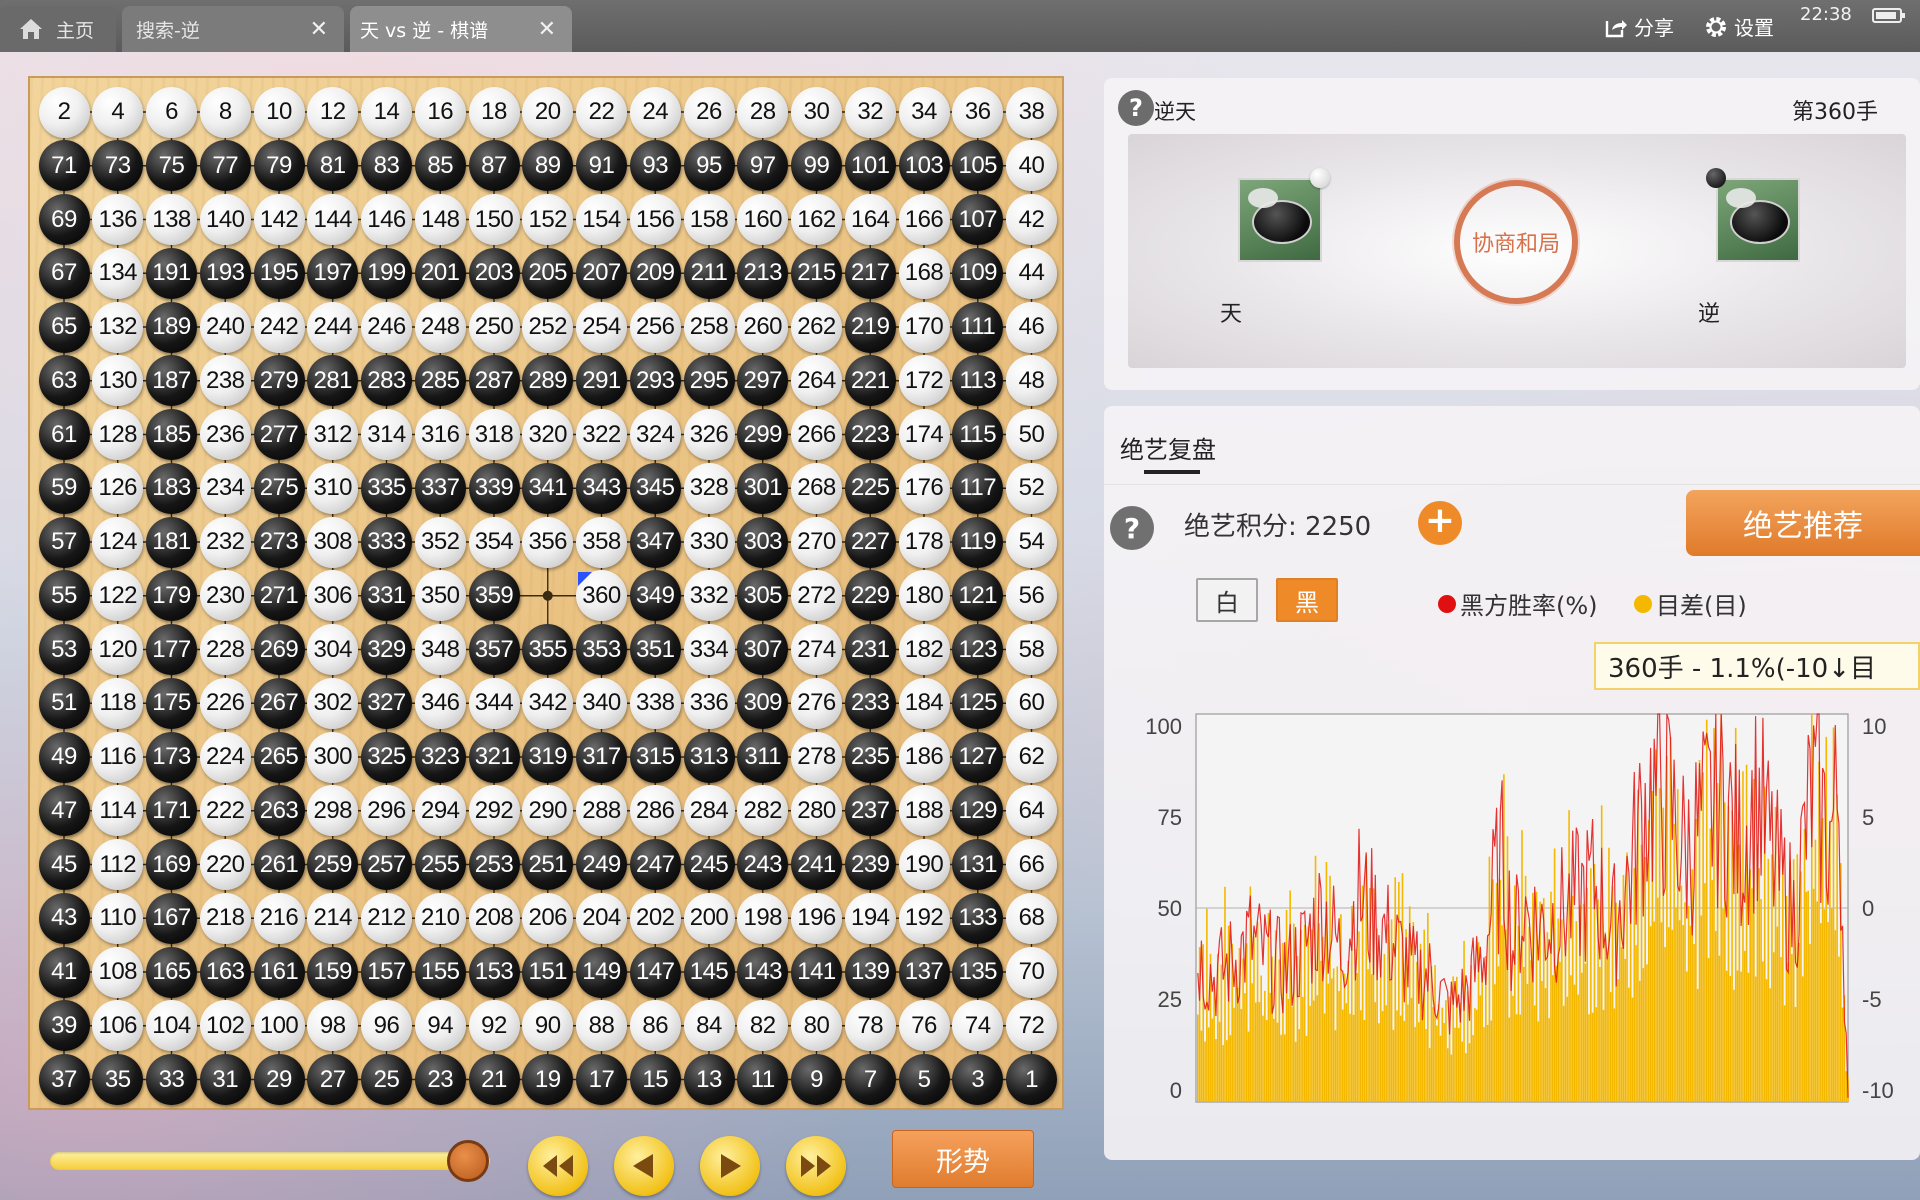 Image resolution: width=1920 pixels, height=1200 pixels. What do you see at coordinates (440, 381) in the screenshot?
I see `black-stone: 285` at bounding box center [440, 381].